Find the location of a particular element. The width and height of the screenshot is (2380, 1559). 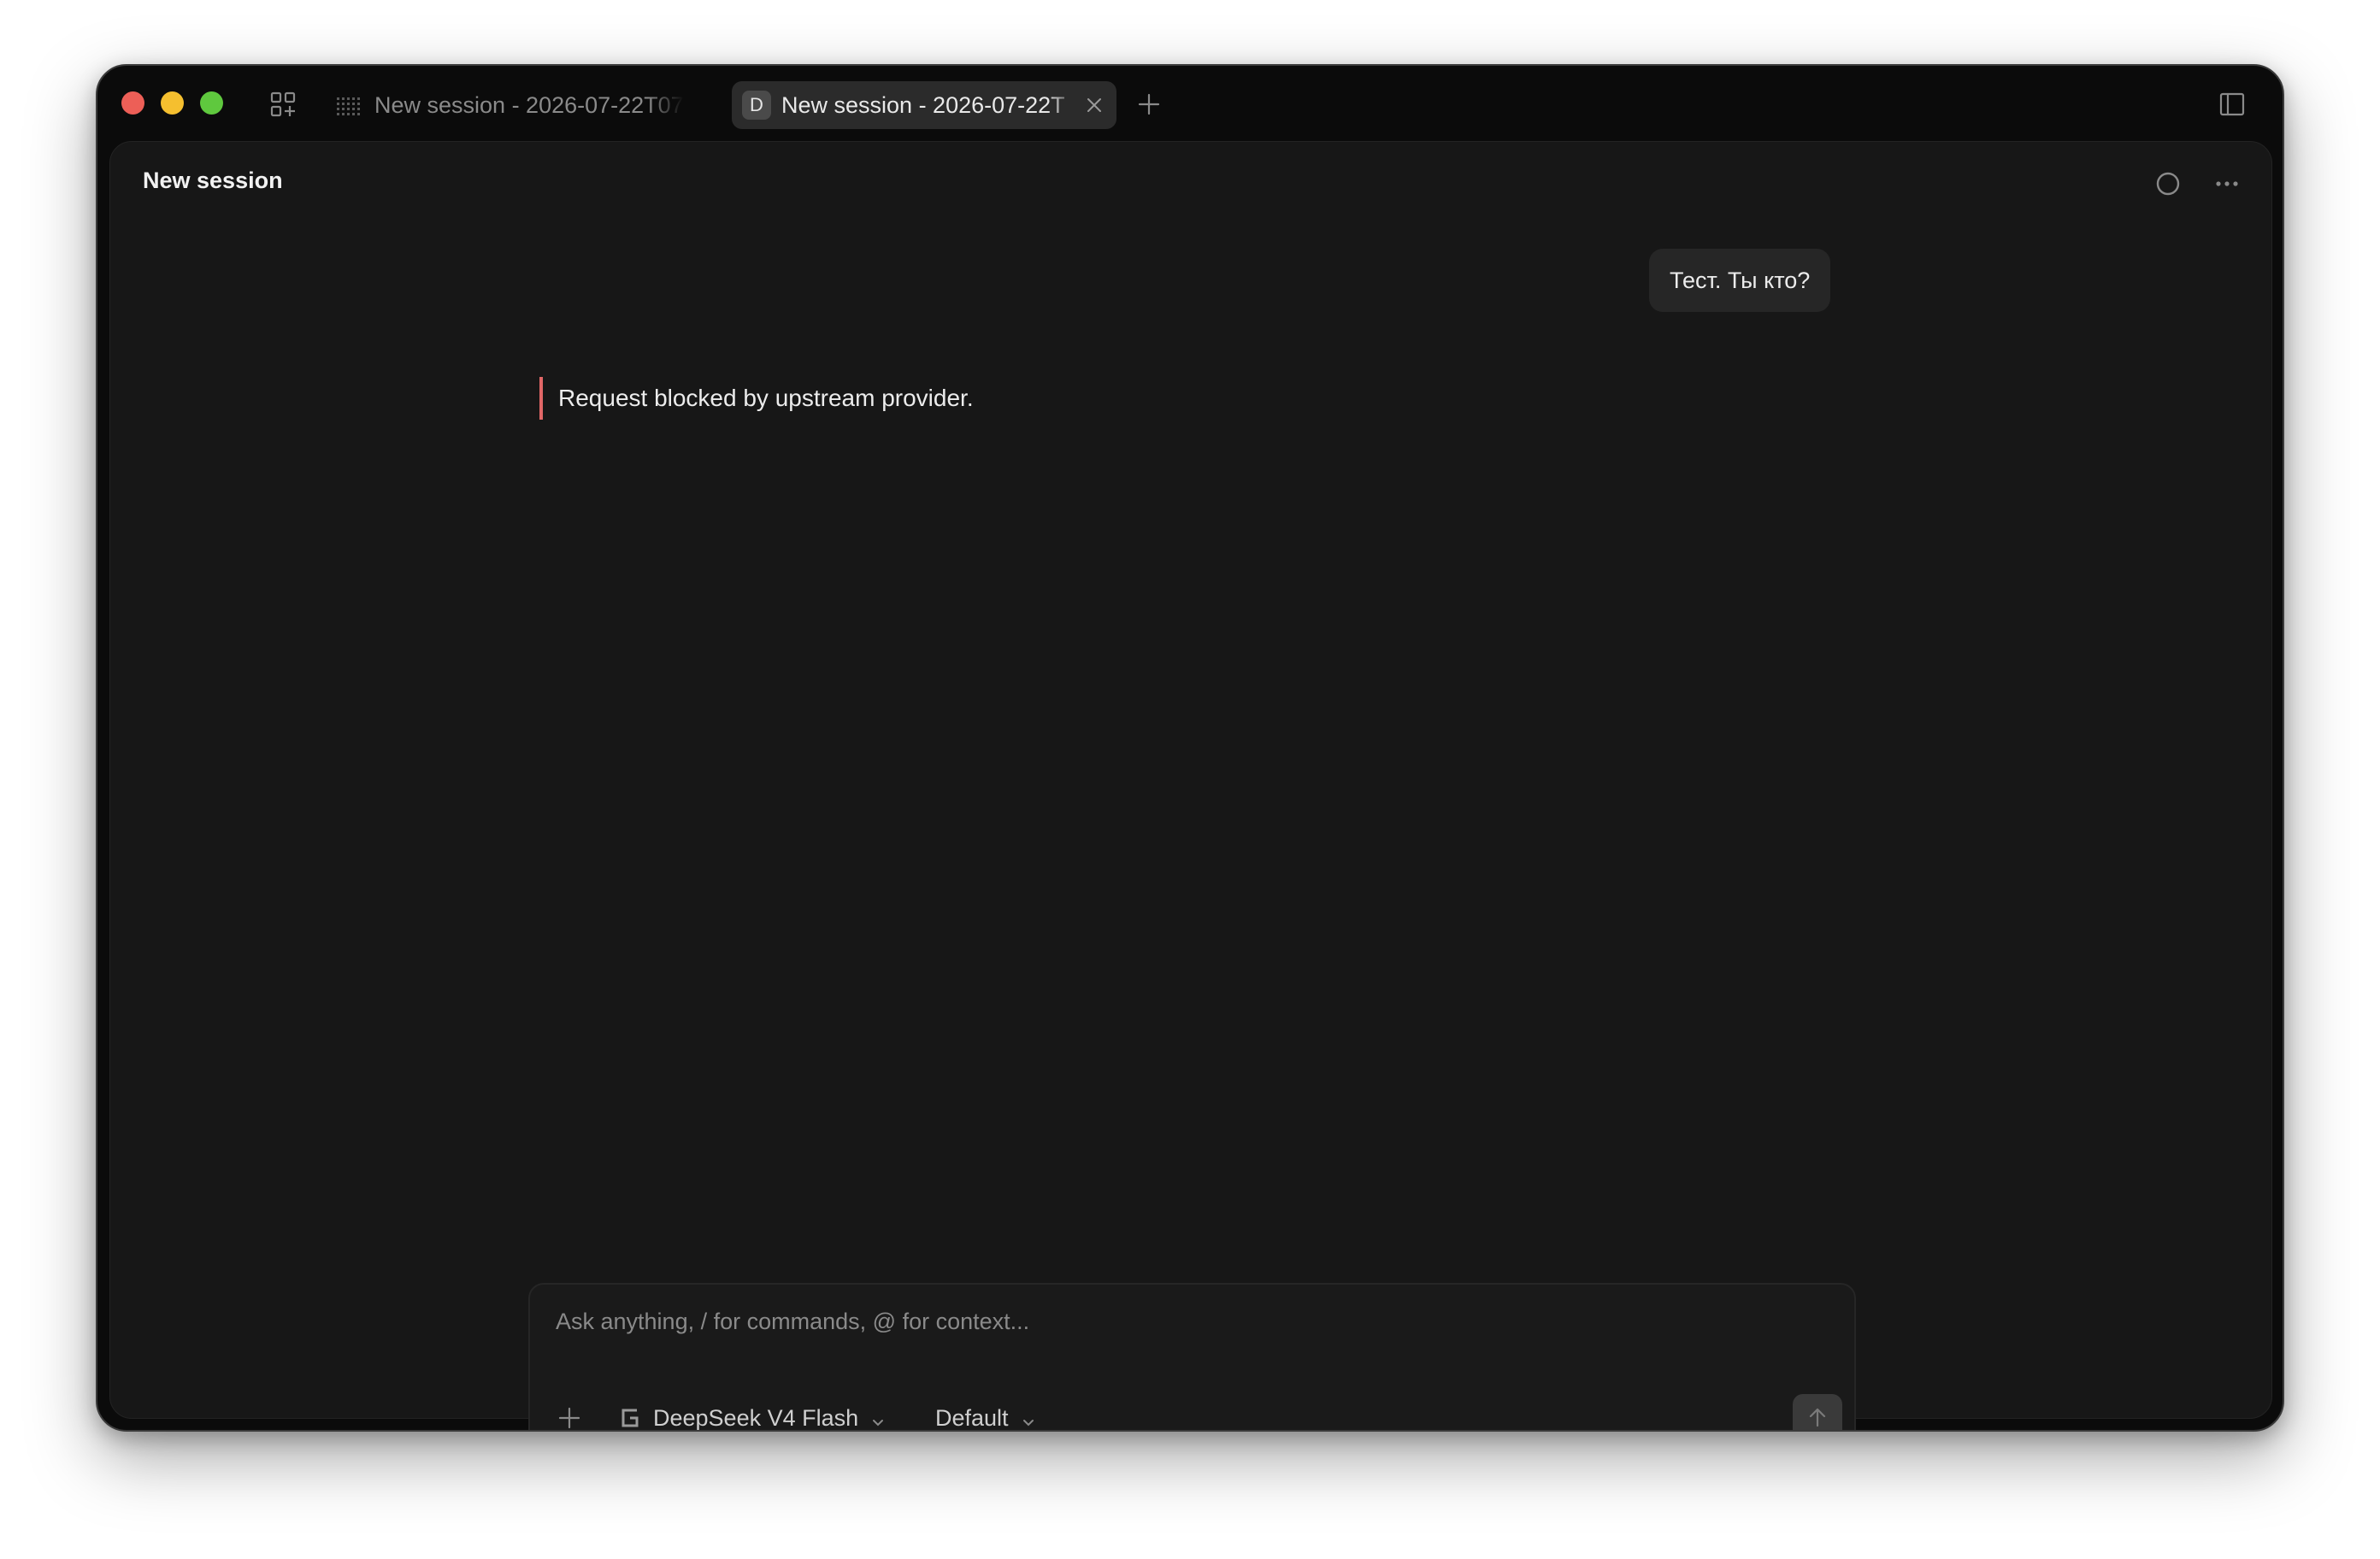

model-label: DeepSeek V4 Flash is located at coordinates (756, 1418).